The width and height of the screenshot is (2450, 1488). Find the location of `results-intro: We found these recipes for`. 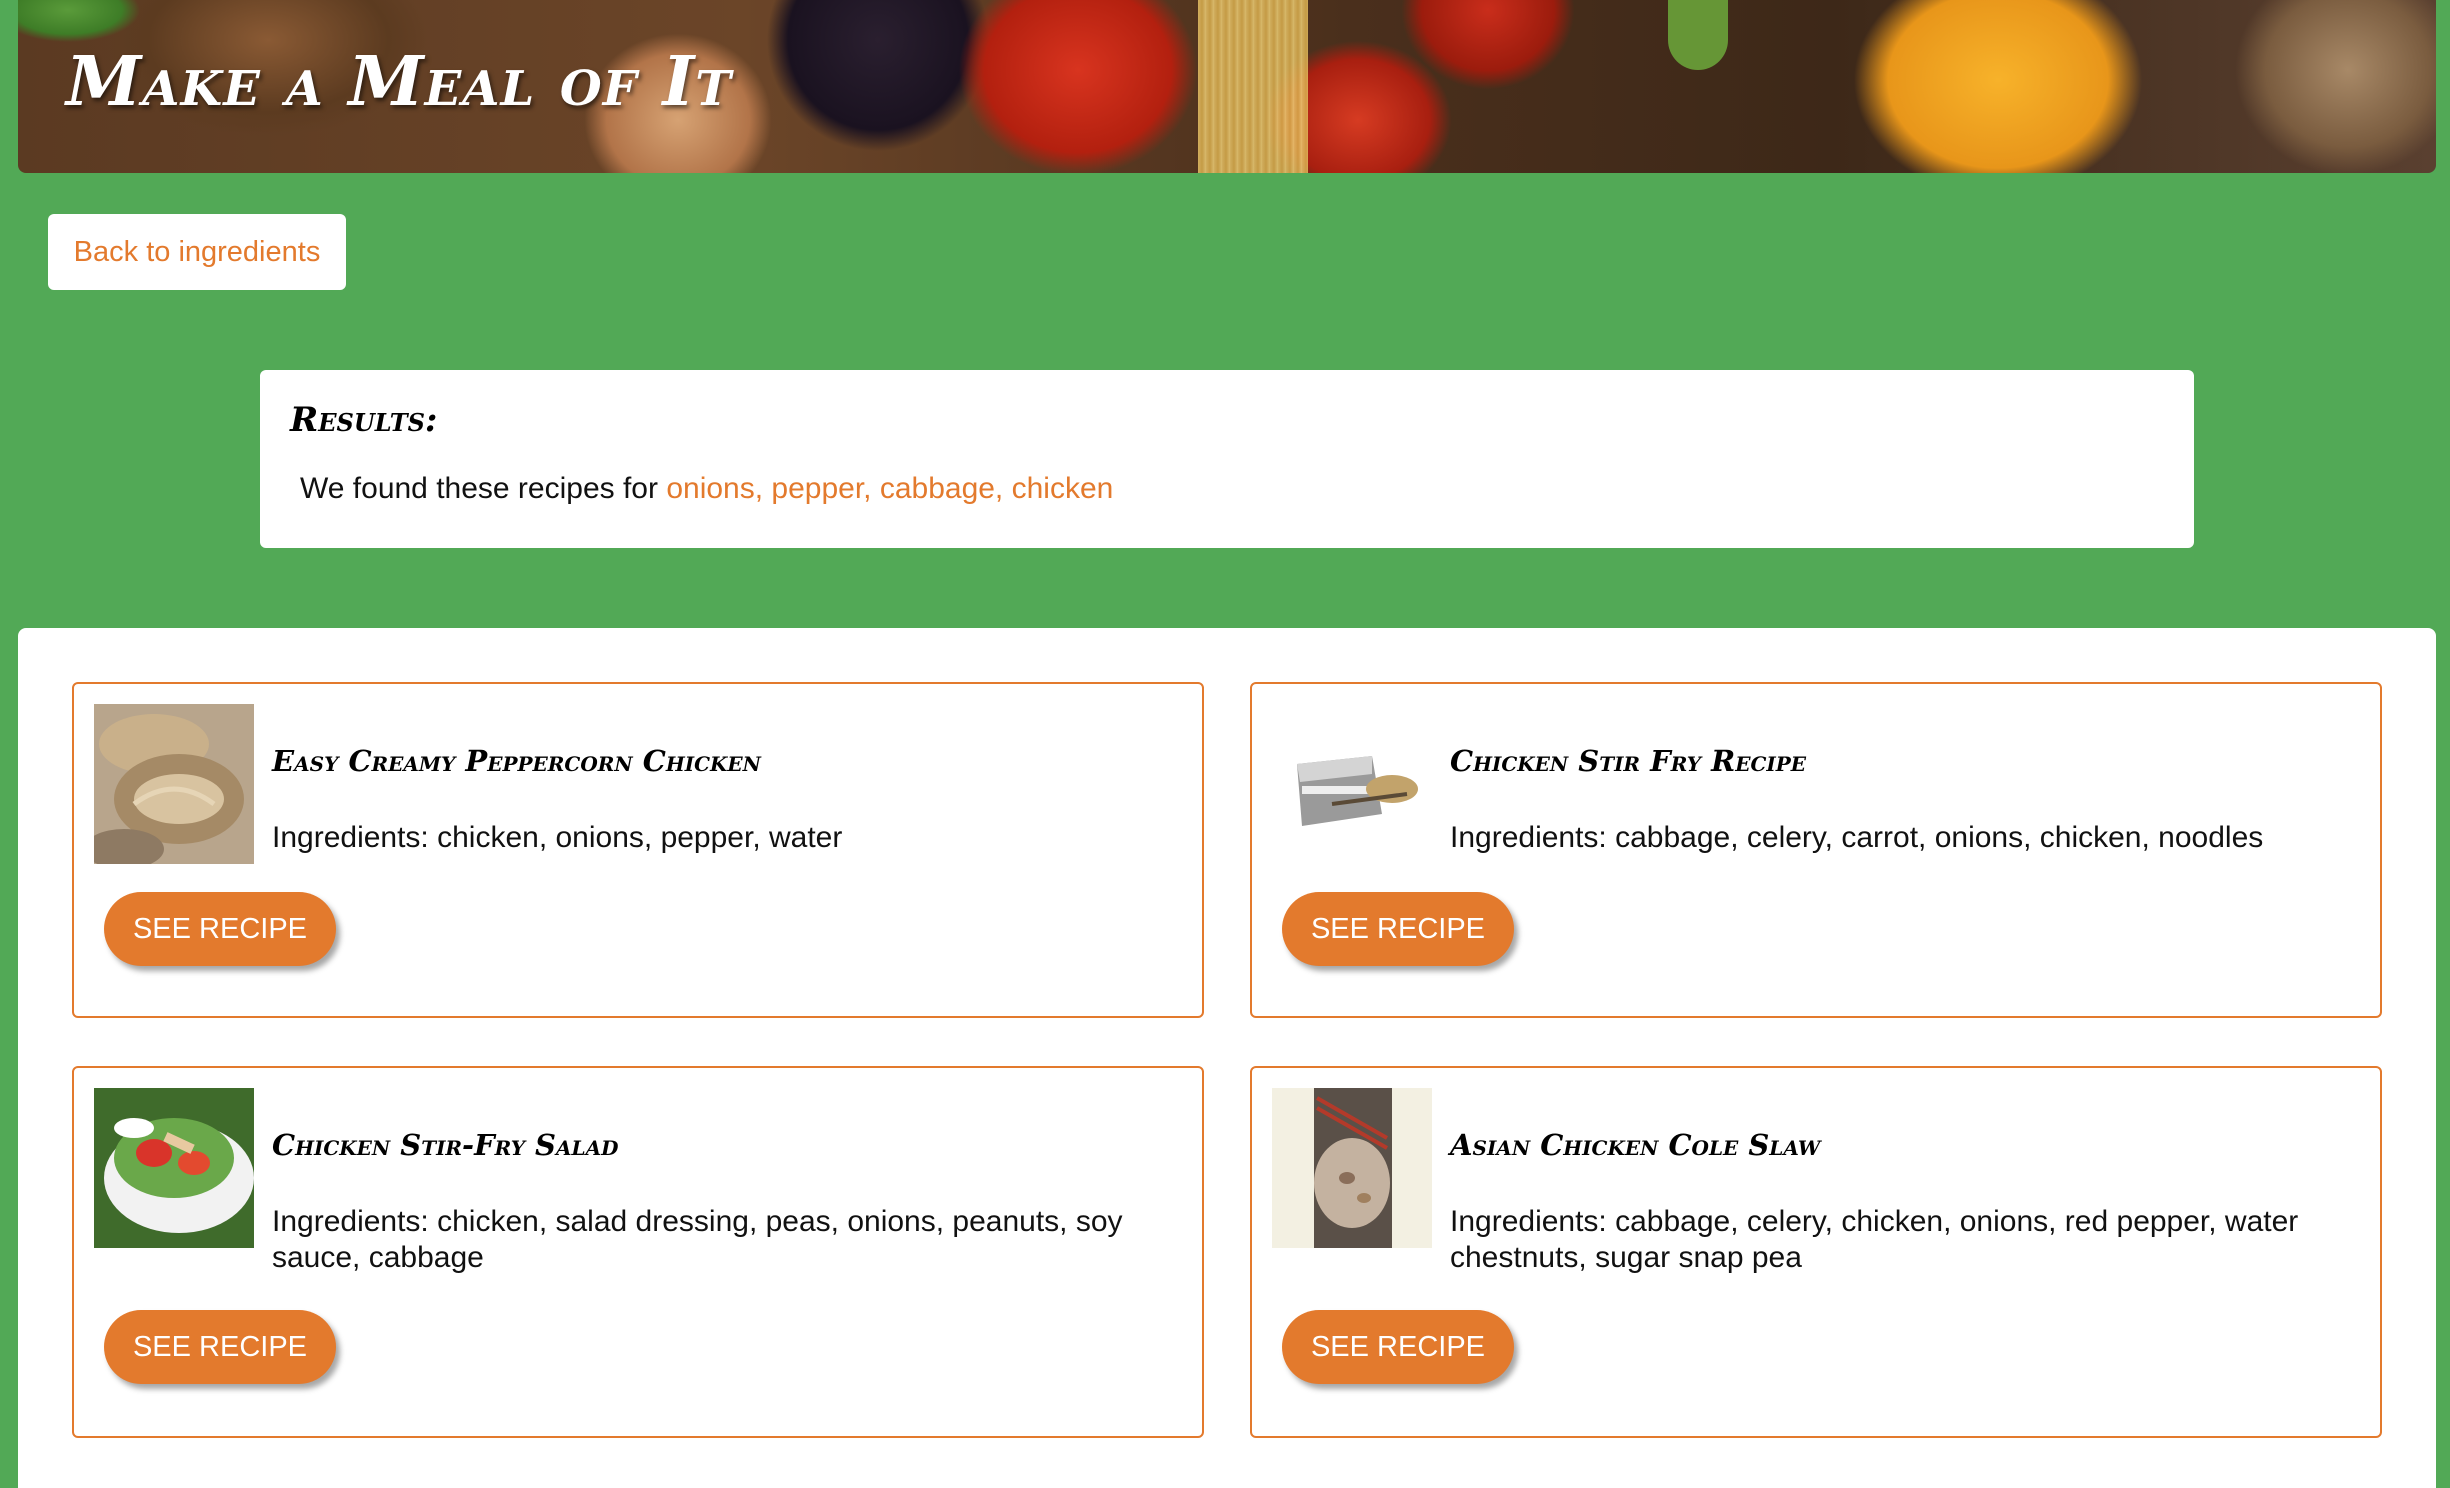

results-intro: We found these recipes for is located at coordinates (483, 488).